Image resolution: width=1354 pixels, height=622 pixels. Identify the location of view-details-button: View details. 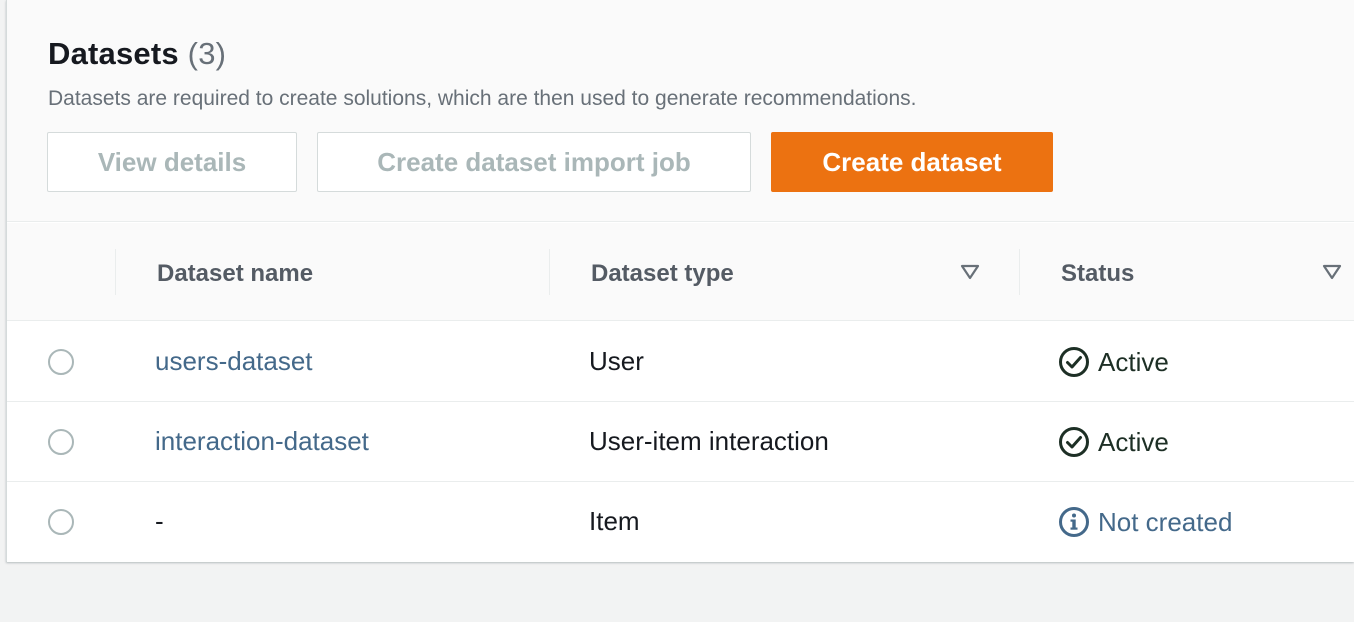
(172, 162).